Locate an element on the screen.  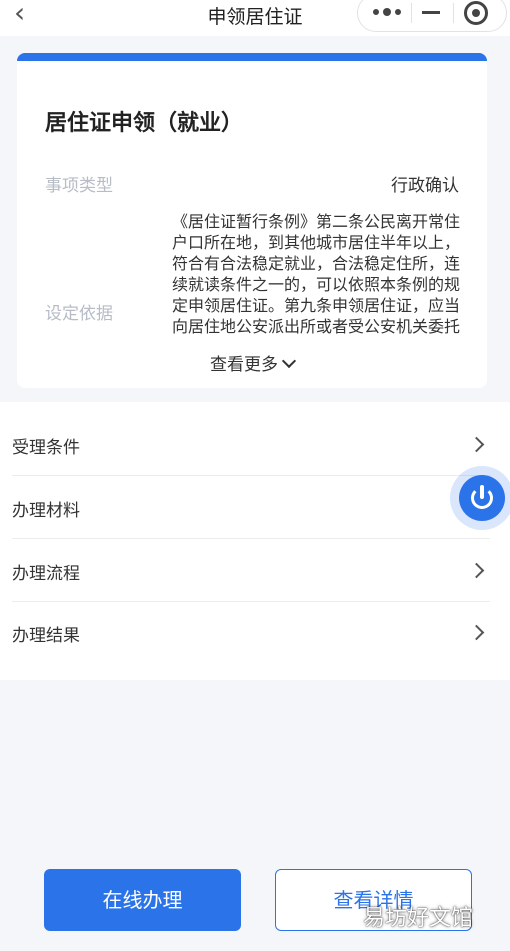
view-more-link: 查看更多 is located at coordinates (252, 362).